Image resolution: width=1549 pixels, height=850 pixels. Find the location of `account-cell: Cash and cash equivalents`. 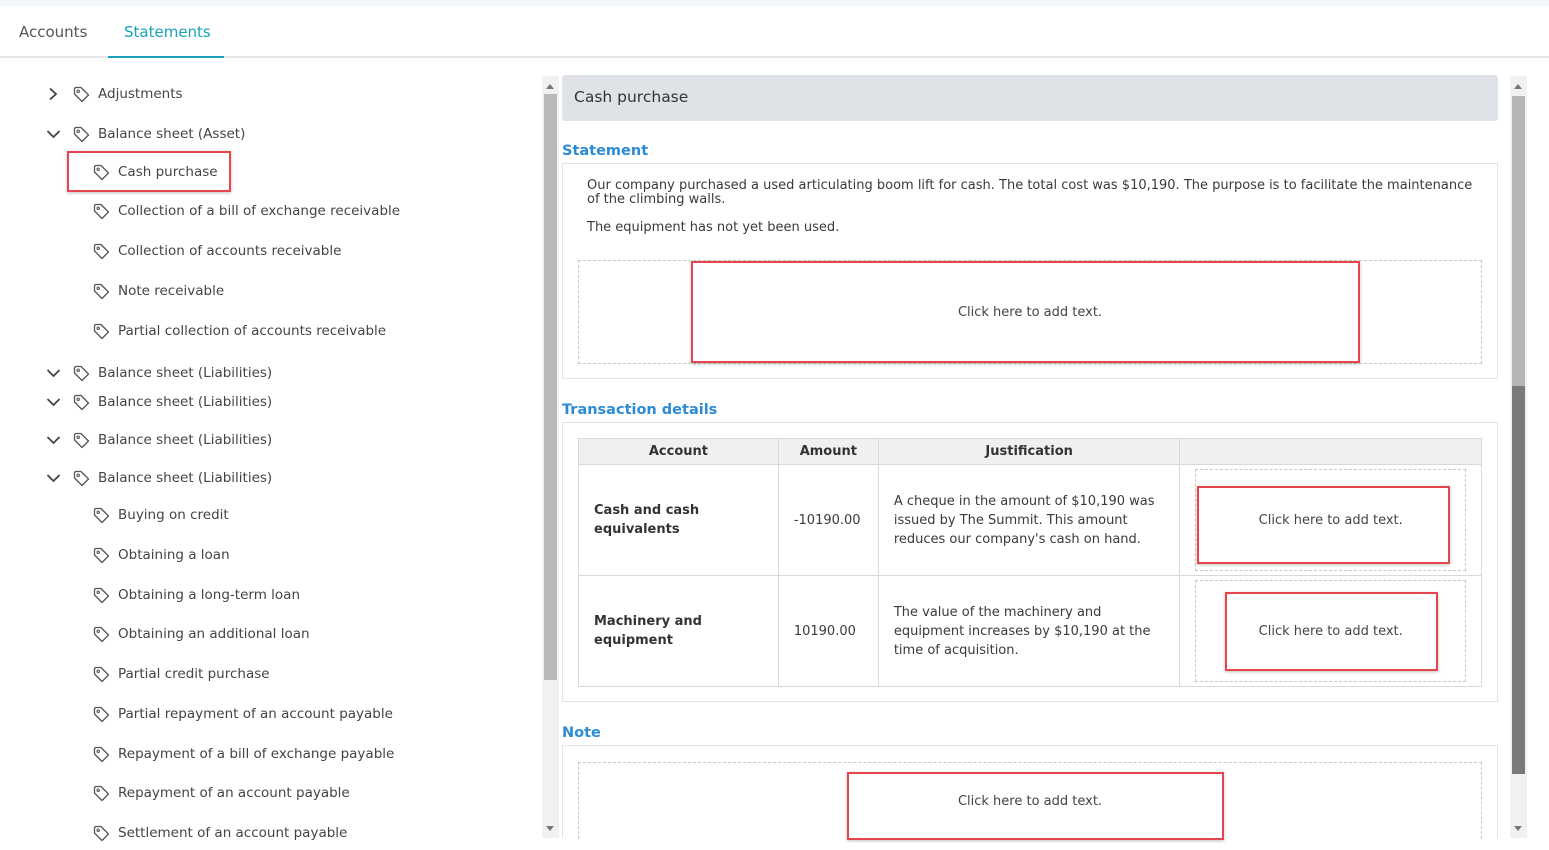

account-cell: Cash and cash equivalents is located at coordinates (678, 520).